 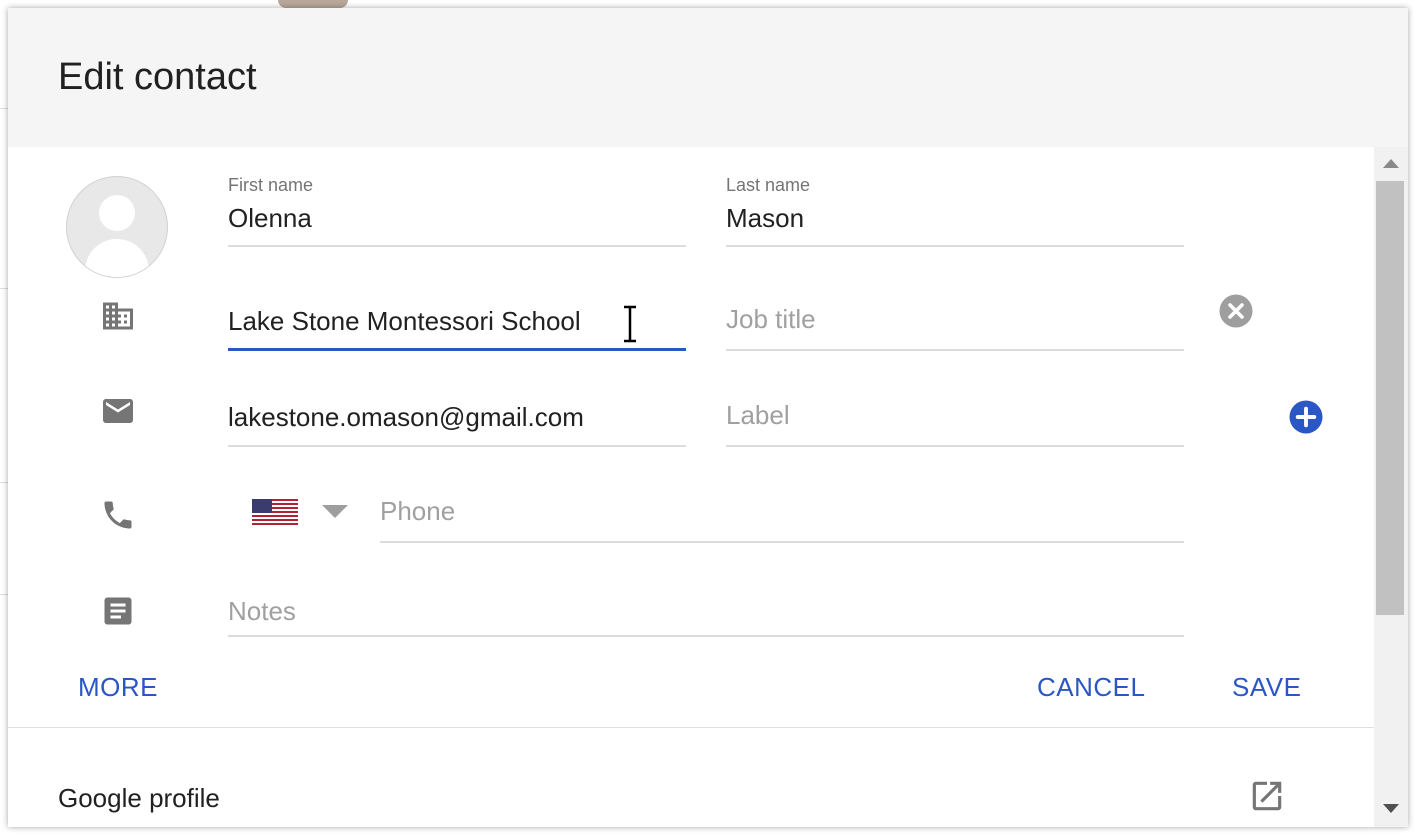 I want to click on email-underline, so click(x=457, y=446).